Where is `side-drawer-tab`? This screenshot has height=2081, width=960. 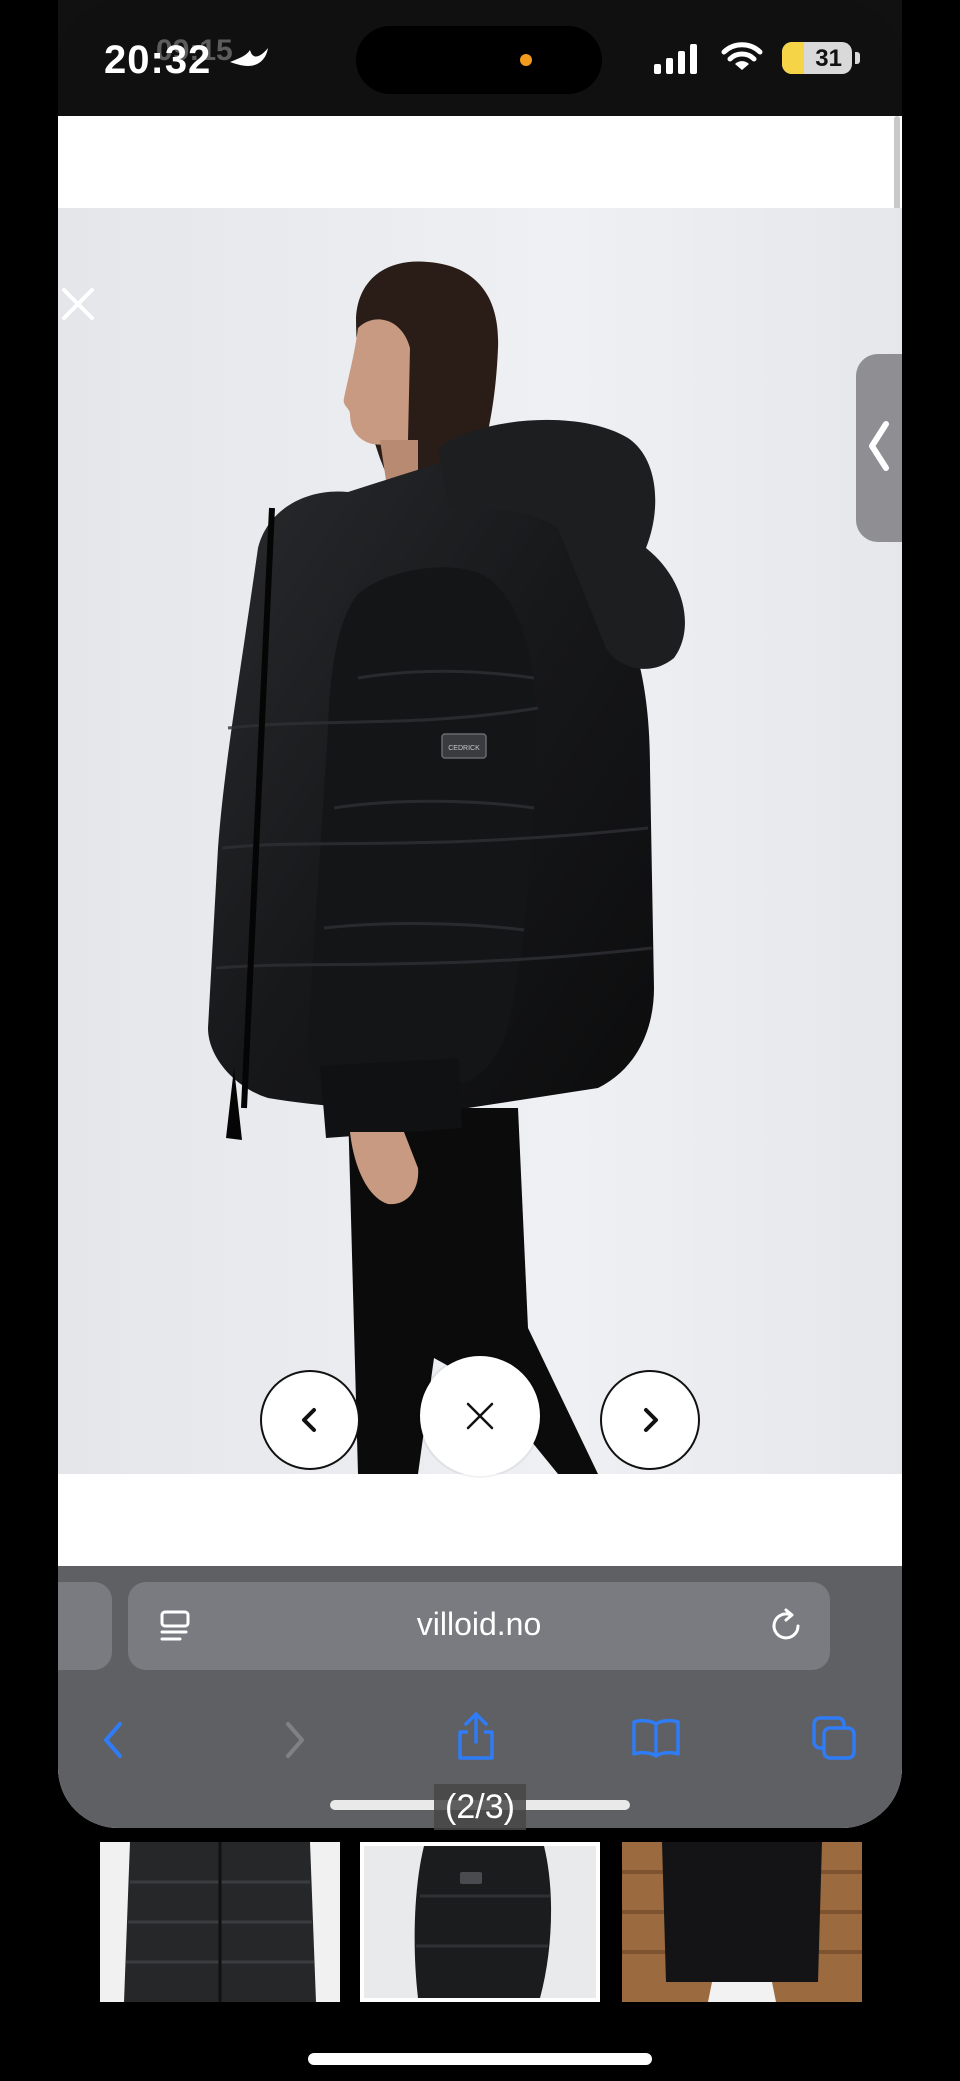
side-drawer-tab is located at coordinates (879, 448).